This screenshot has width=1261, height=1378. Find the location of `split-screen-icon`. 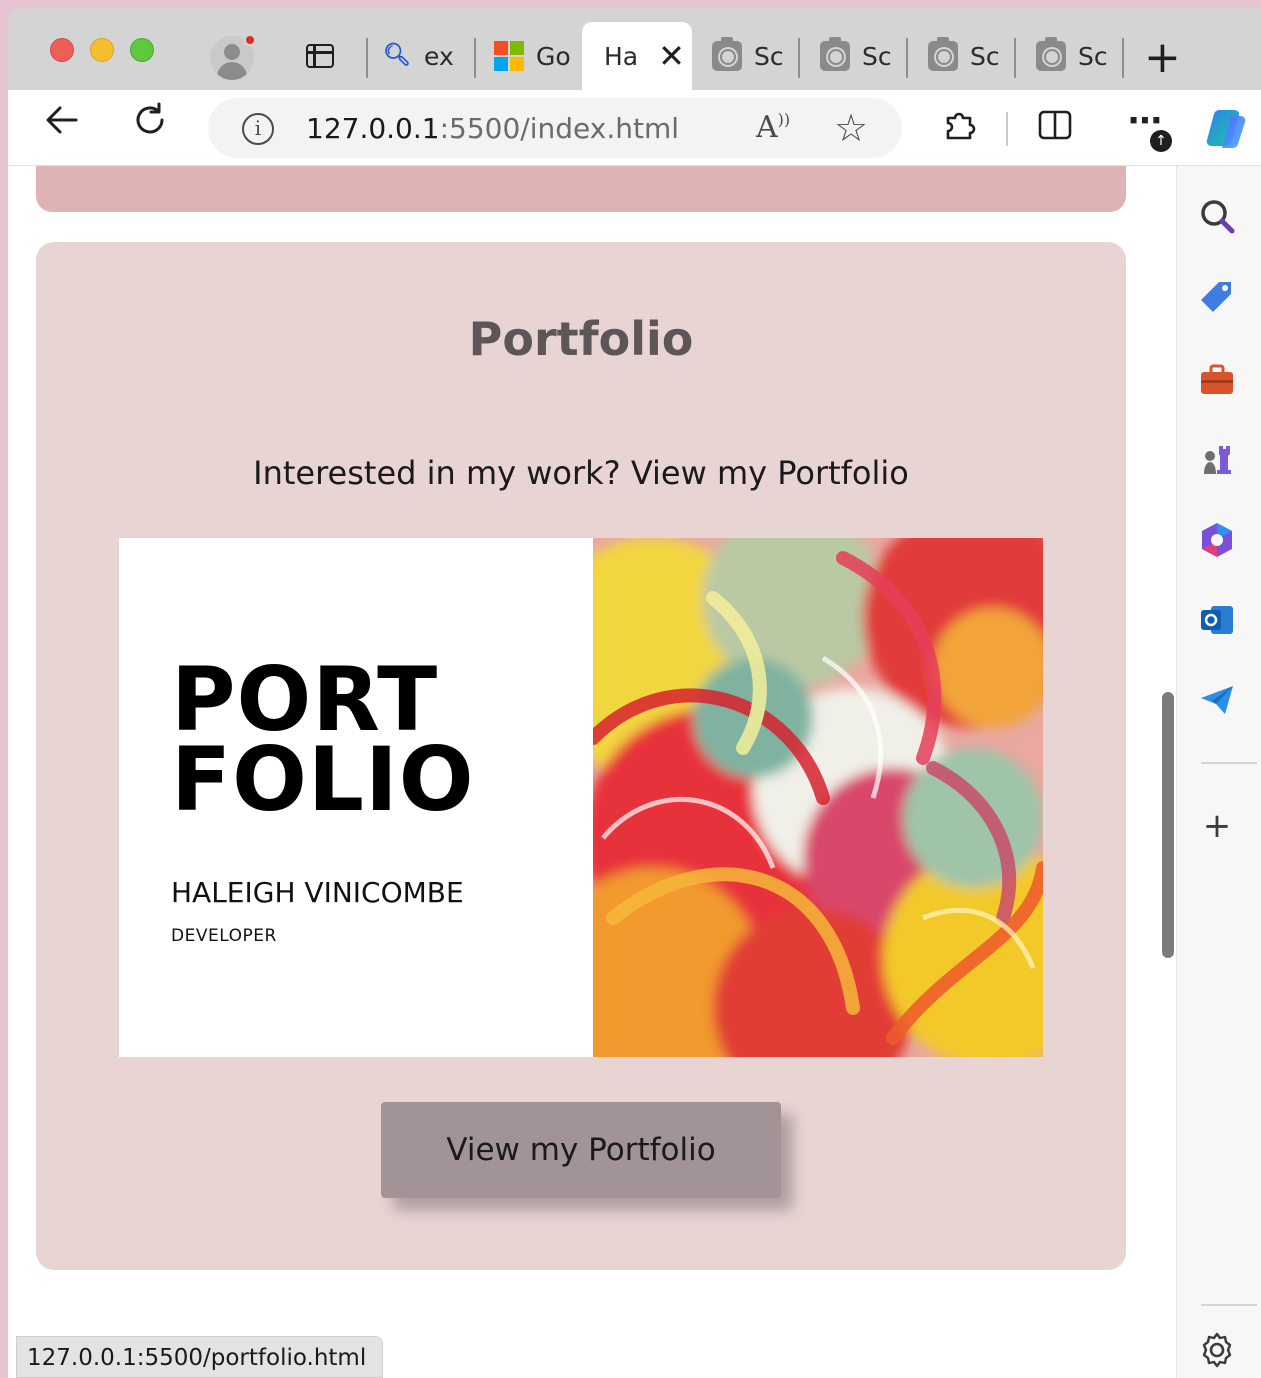

split-screen-icon is located at coordinates (1055, 128).